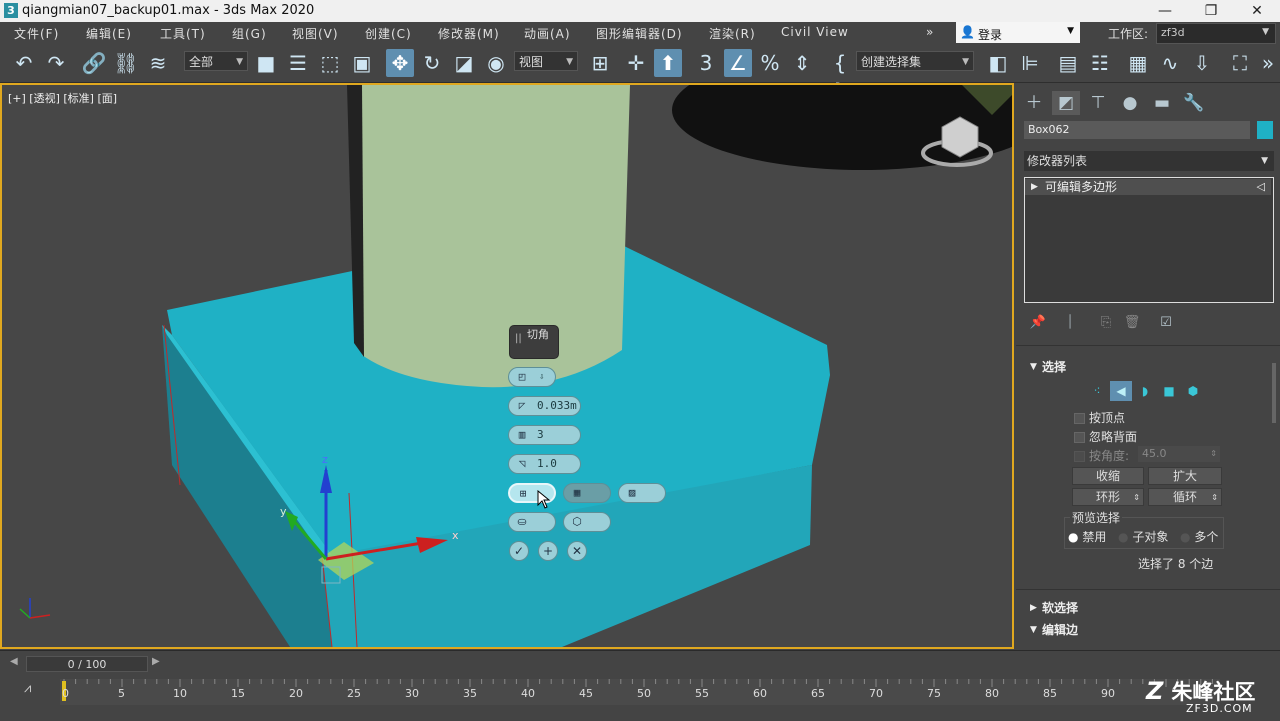 This screenshot has height=721, width=1280. I want to click on menu-view: 视图(V), so click(315, 33).